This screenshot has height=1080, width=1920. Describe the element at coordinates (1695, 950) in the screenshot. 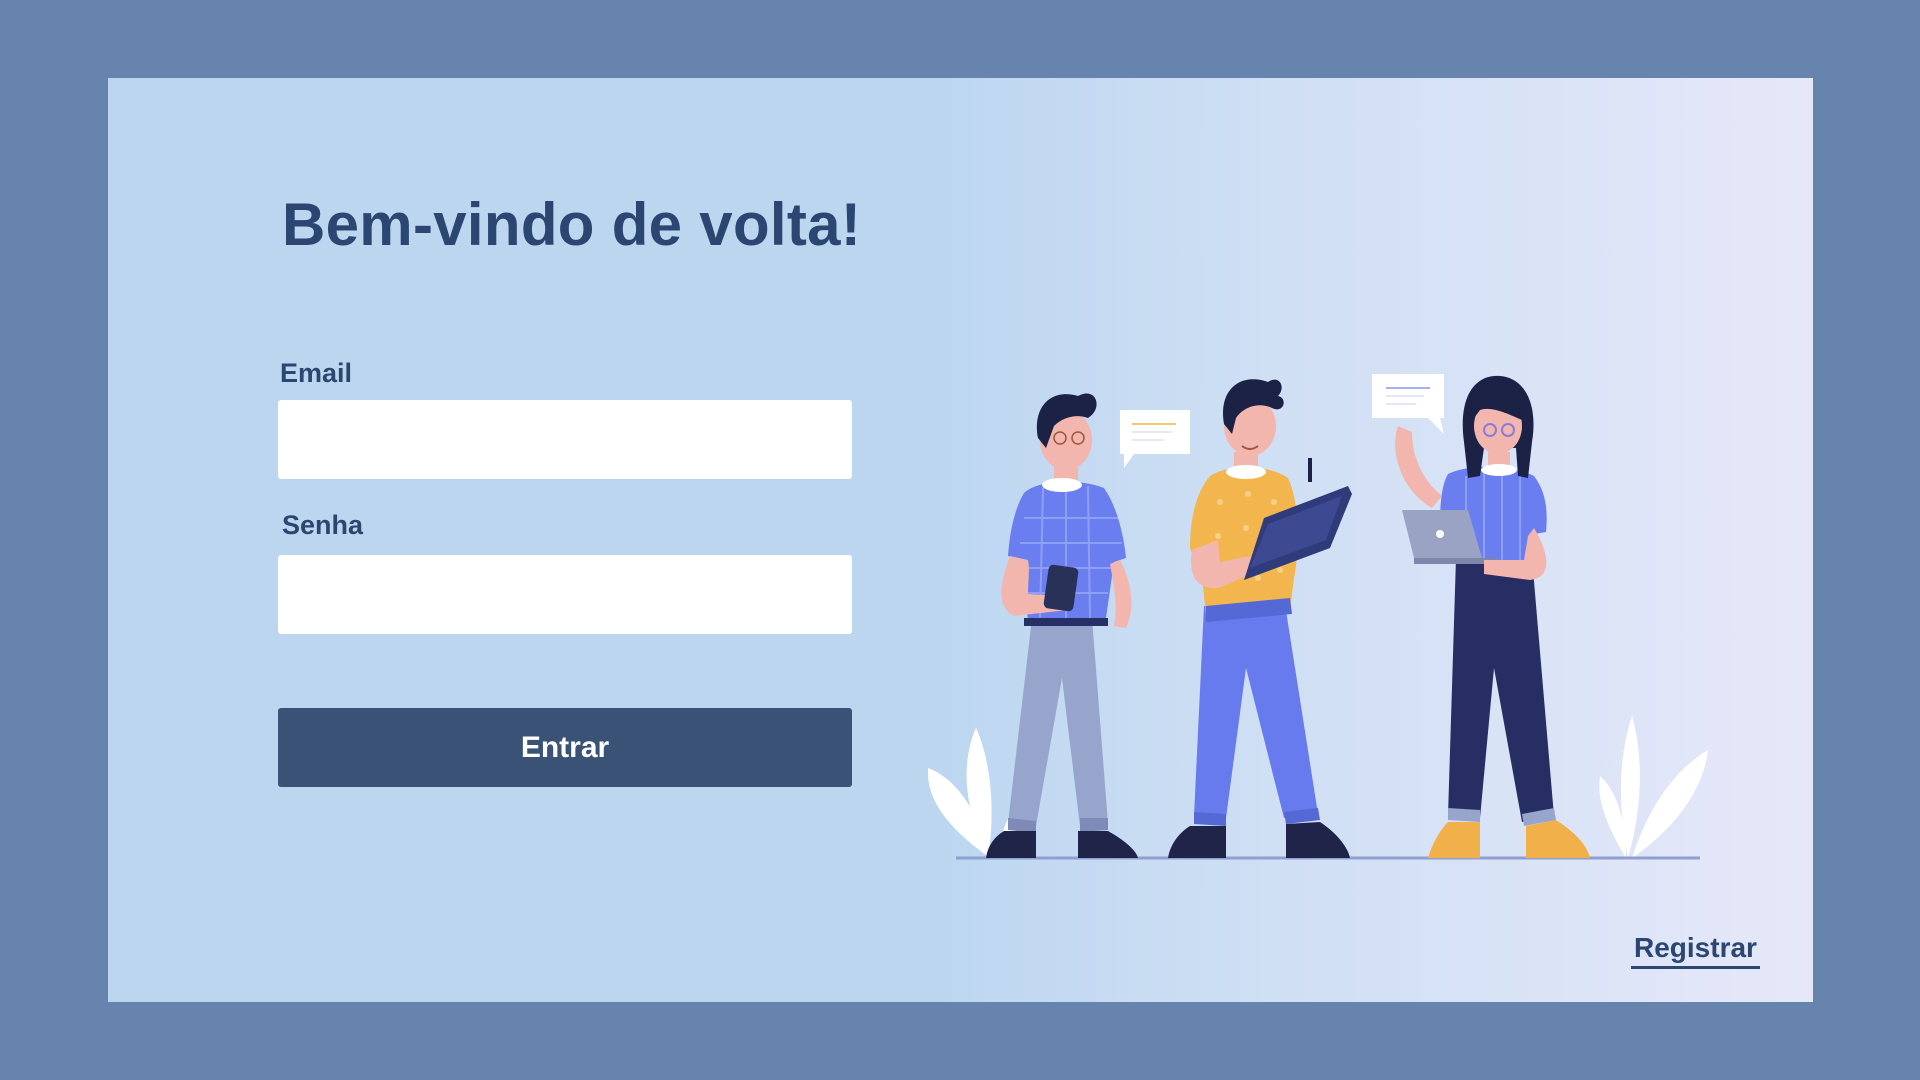

I see `register-link: Registrar` at that location.